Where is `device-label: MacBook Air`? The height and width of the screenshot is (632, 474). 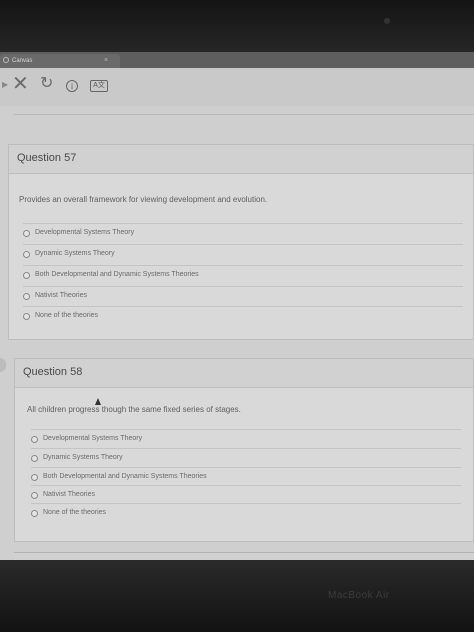
device-label: MacBook Air is located at coordinates (359, 595).